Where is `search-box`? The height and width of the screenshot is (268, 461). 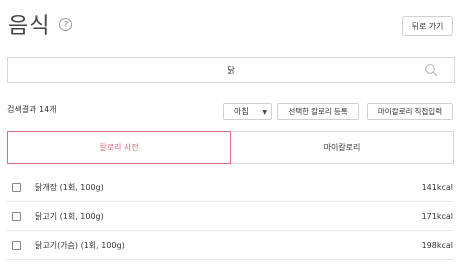
search-box is located at coordinates (231, 70).